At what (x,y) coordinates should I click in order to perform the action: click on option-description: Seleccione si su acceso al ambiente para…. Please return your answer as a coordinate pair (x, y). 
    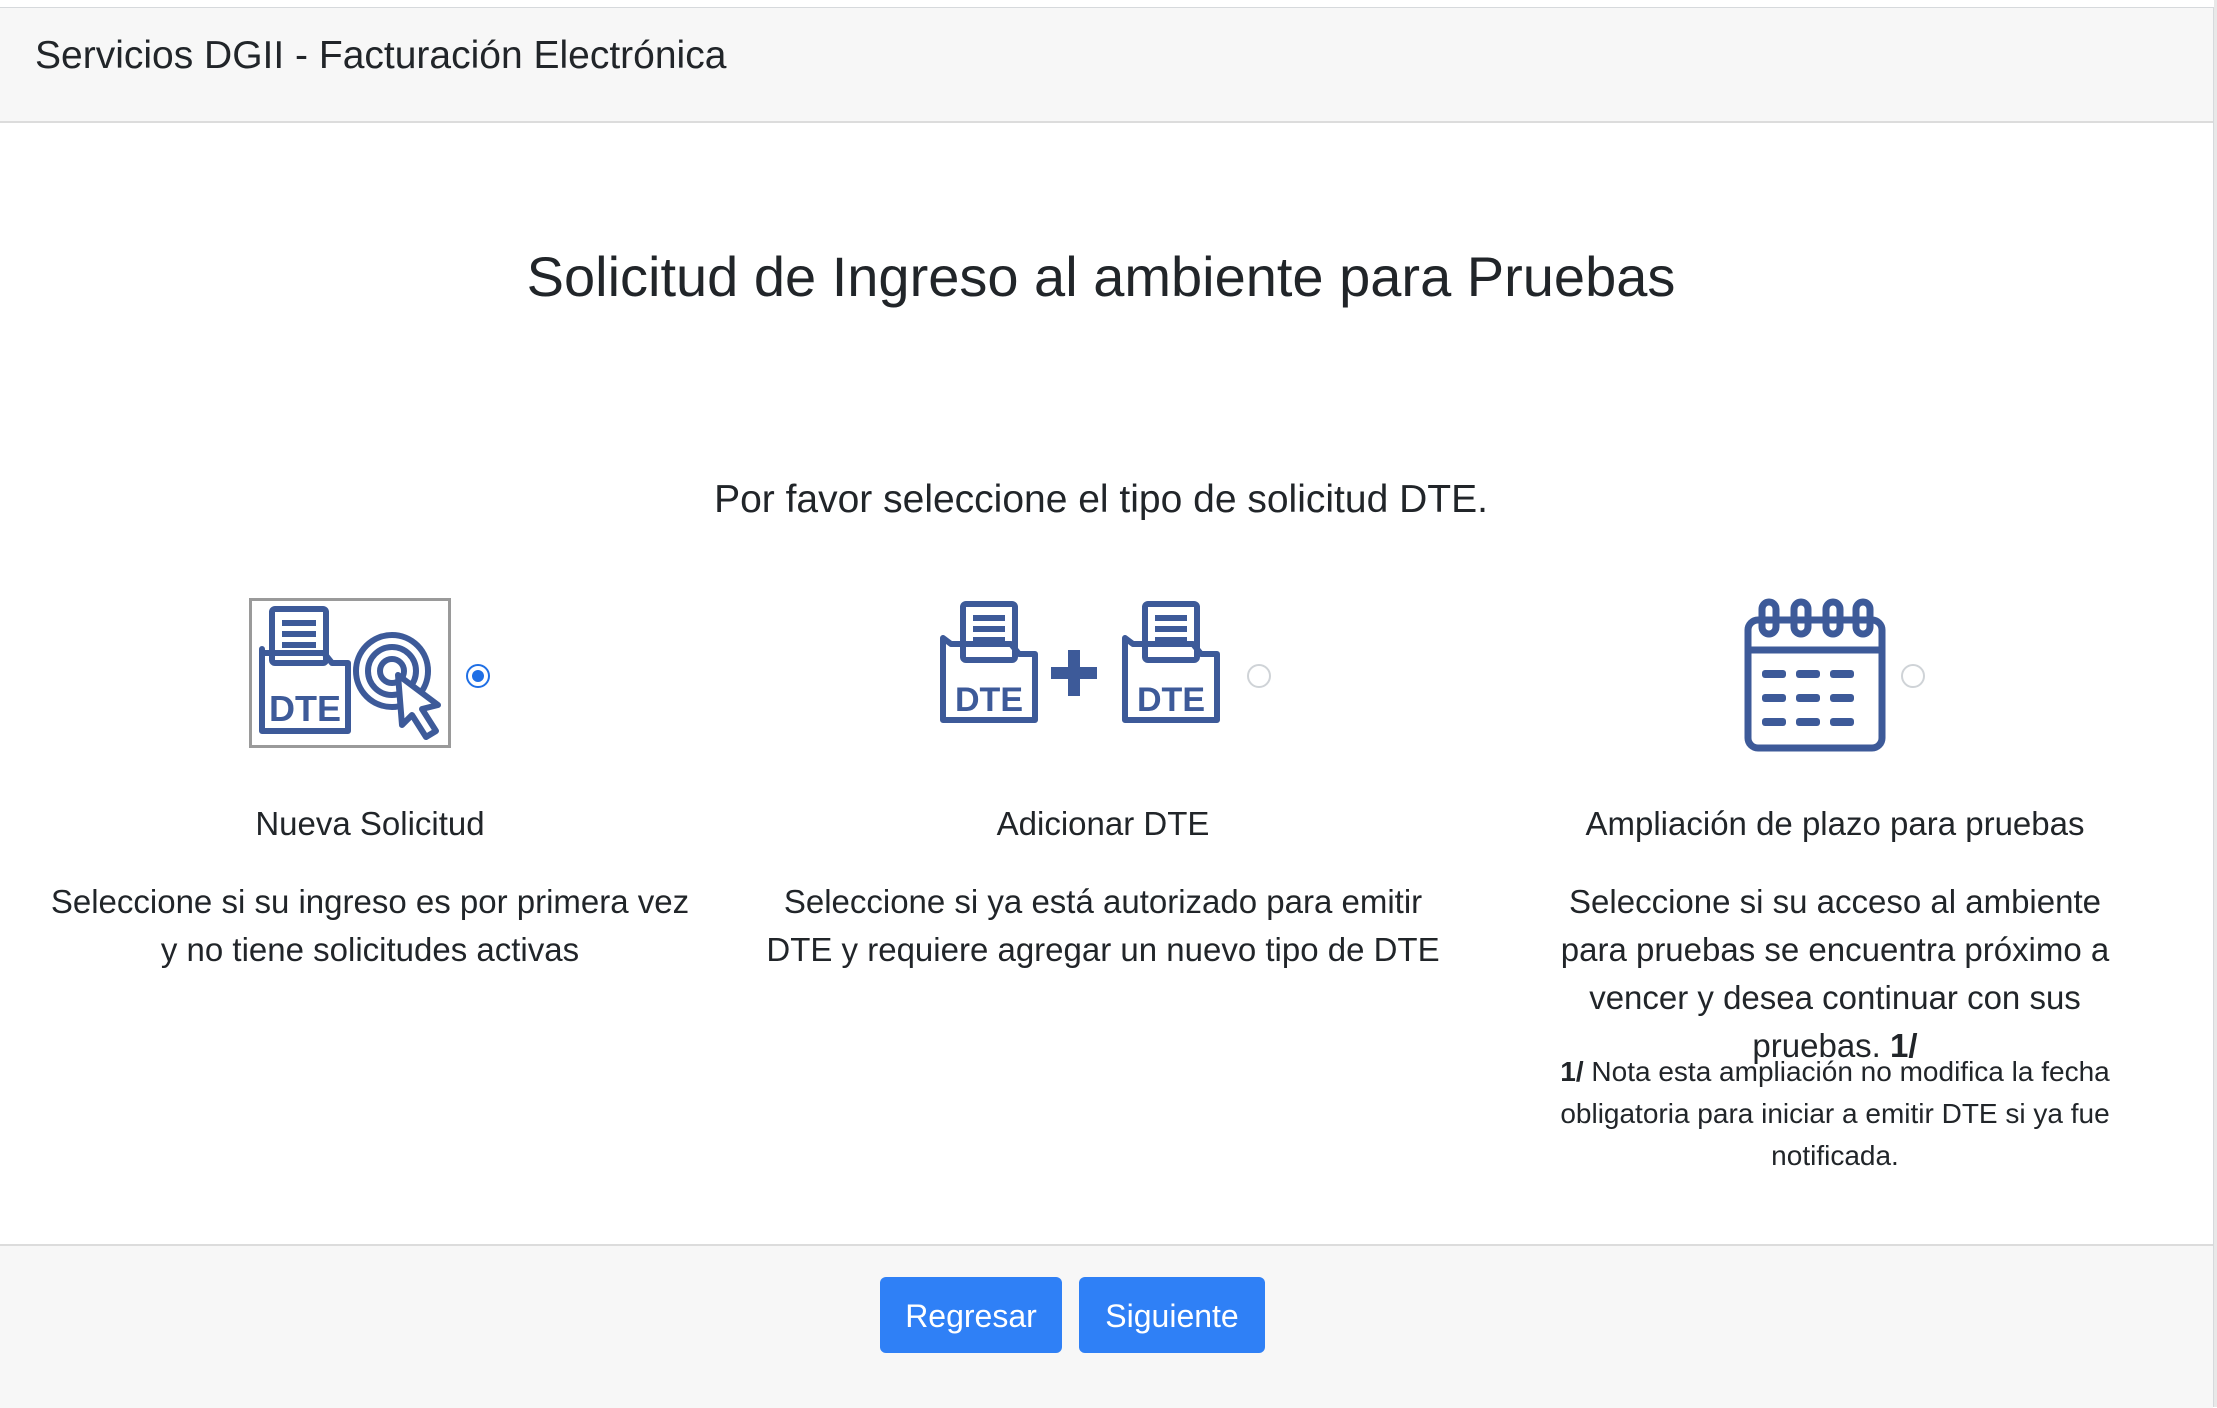
    Looking at the image, I should click on (1835, 974).